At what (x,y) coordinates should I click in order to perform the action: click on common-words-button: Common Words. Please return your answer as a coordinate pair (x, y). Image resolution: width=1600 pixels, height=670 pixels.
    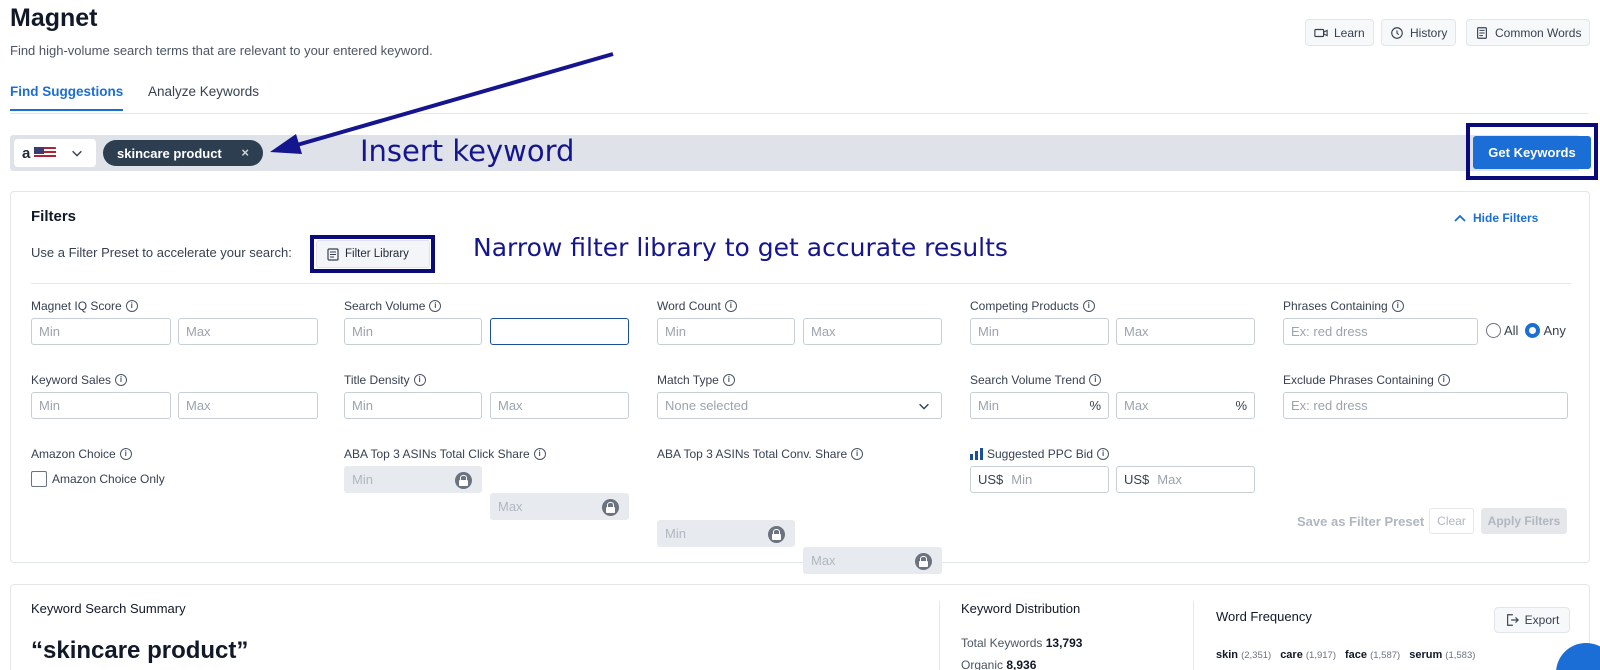
    Looking at the image, I should click on (1528, 32).